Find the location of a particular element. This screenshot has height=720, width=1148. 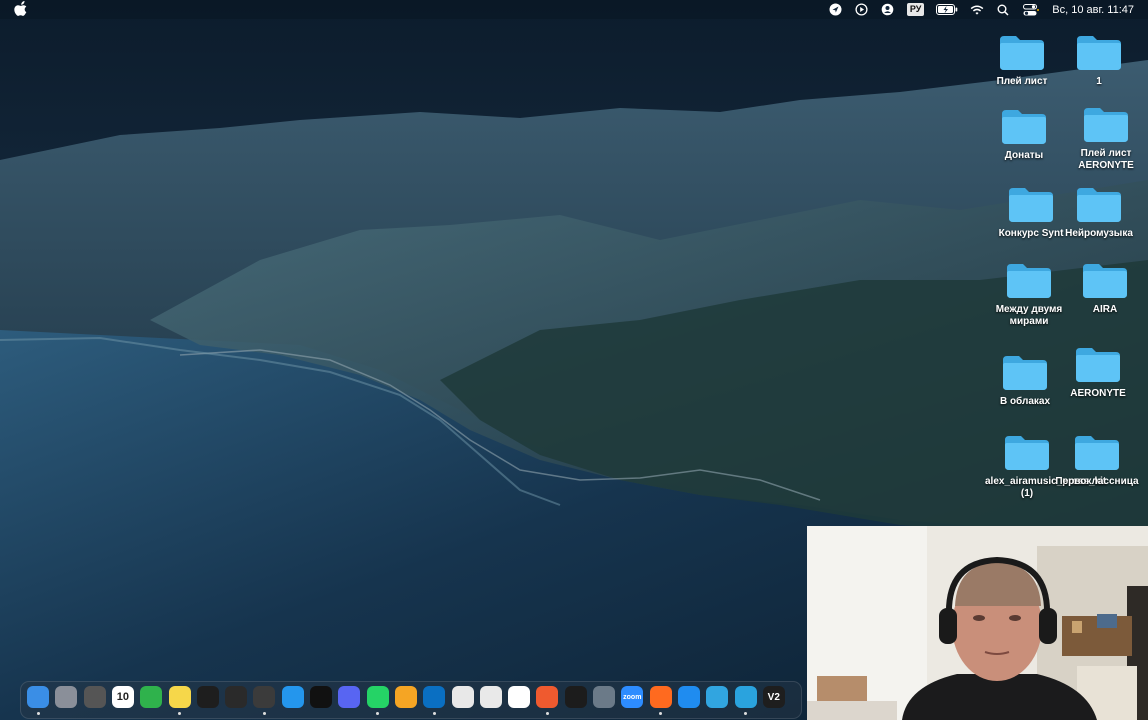

menu-bar: РУ Вс, 10 авг. 11:47 is located at coordinates (574, 9).